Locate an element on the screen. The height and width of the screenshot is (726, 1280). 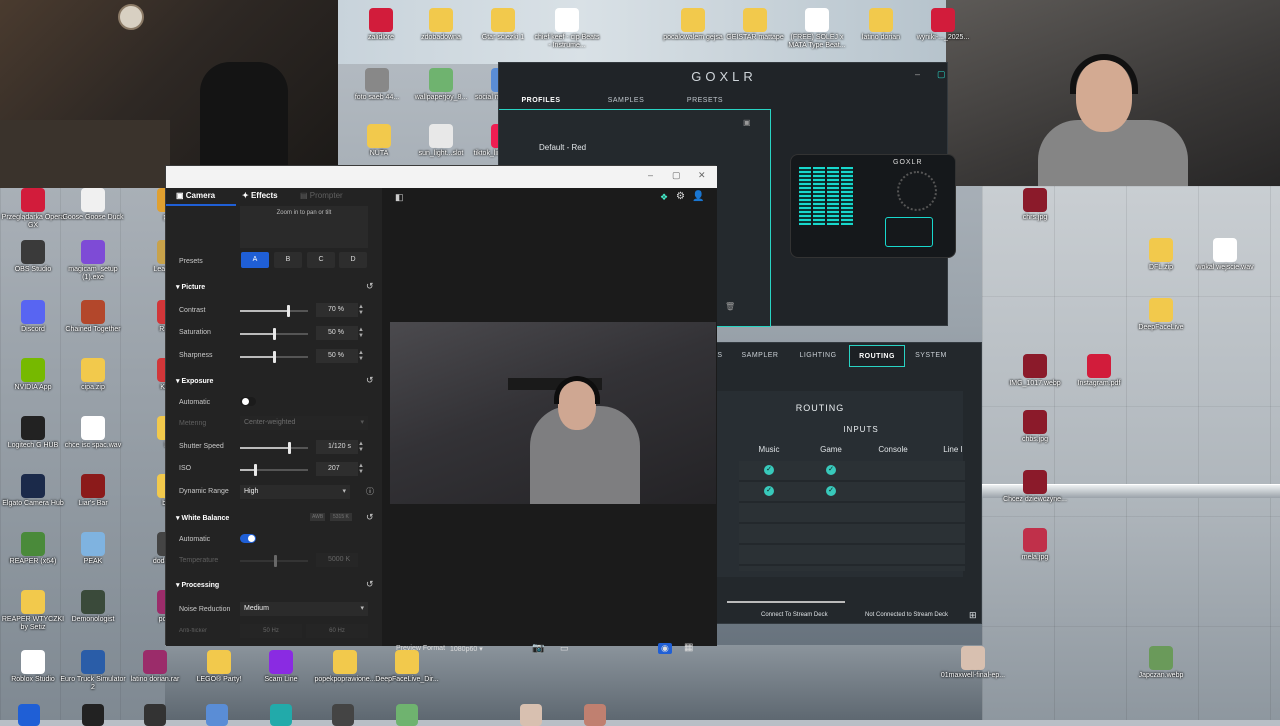
effects-icon: ❖ is located at coordinates (664, 197).